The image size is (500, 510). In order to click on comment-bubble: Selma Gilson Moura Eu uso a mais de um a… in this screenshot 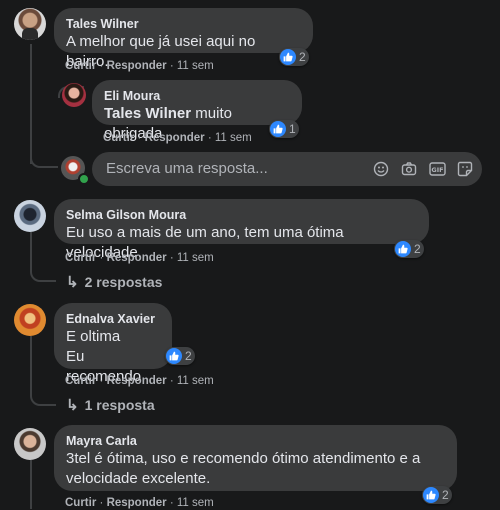, I will do `click(241, 230)`.